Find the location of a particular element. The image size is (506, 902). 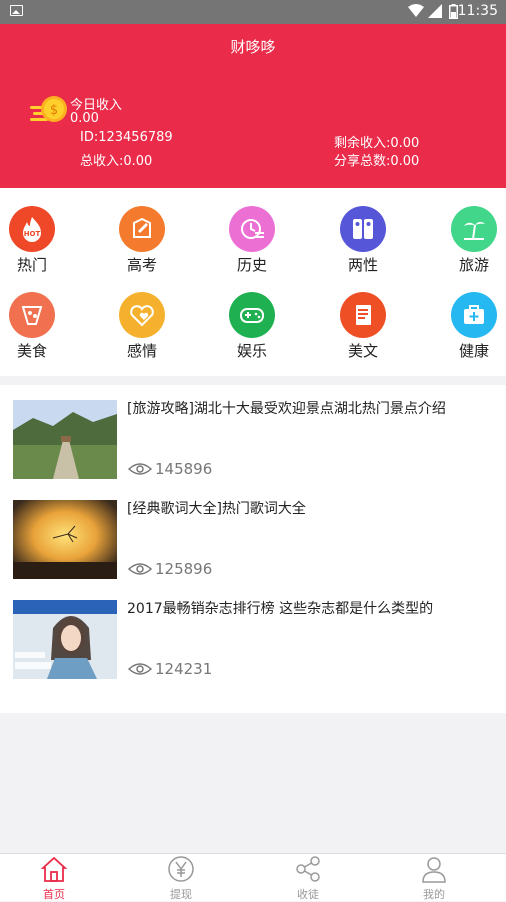

gender-icon is located at coordinates (363, 229).